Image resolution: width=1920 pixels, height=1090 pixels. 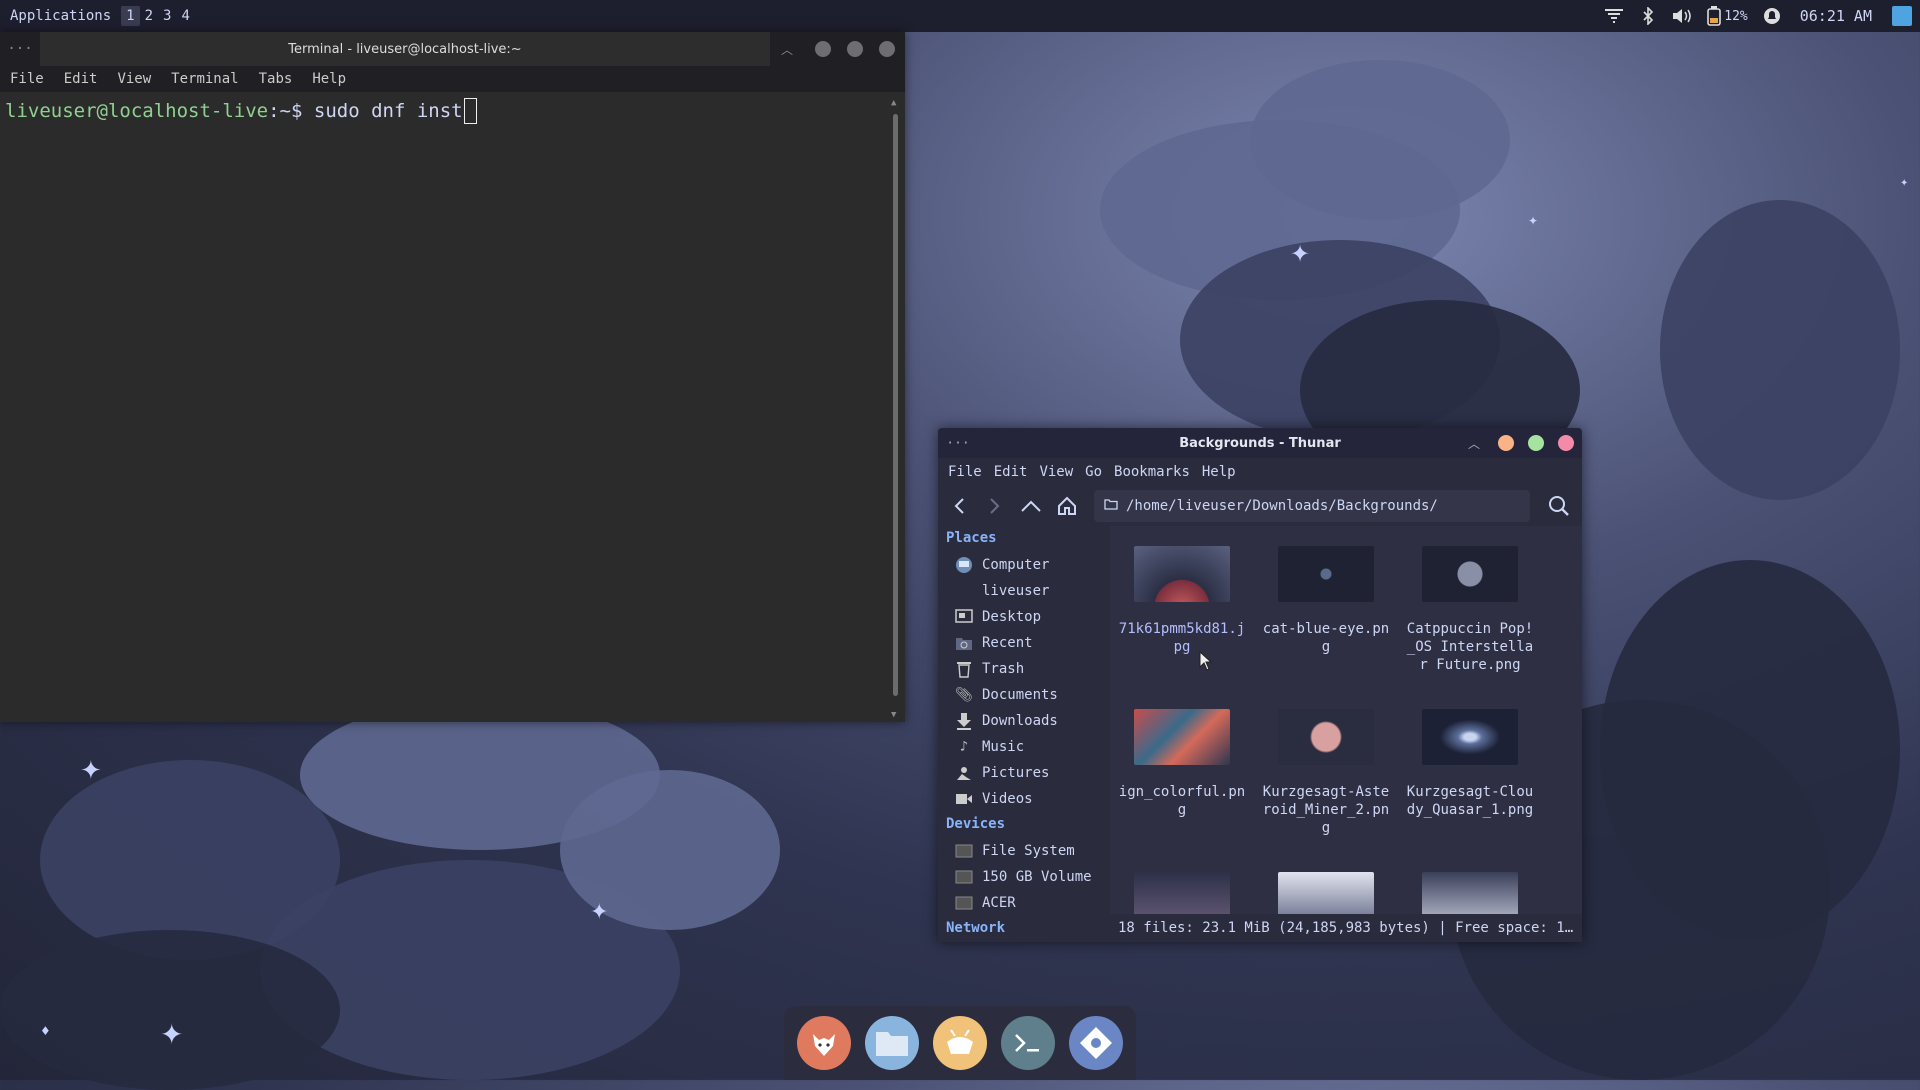 What do you see at coordinates (1902, 16) in the screenshot?
I see `show-desktop-button` at bounding box center [1902, 16].